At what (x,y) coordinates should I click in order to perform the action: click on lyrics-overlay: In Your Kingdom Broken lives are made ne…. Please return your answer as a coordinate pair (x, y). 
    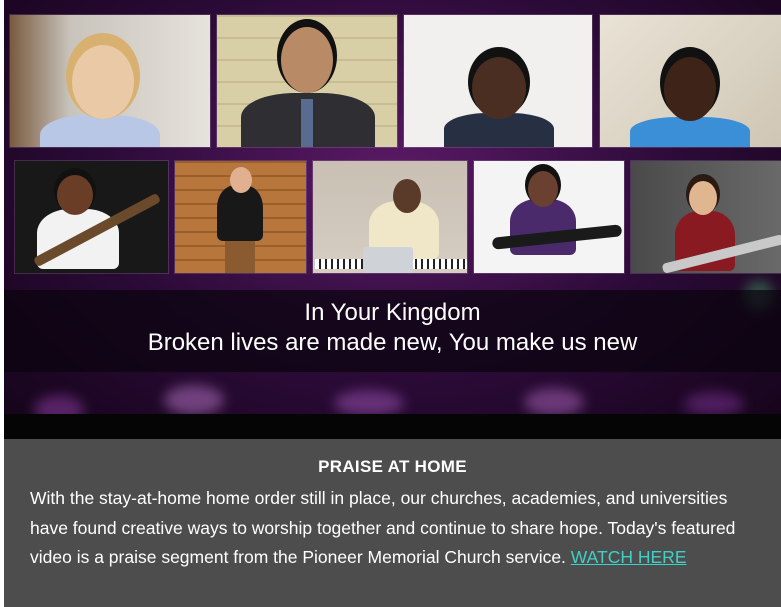
    Looking at the image, I should click on (392, 331).